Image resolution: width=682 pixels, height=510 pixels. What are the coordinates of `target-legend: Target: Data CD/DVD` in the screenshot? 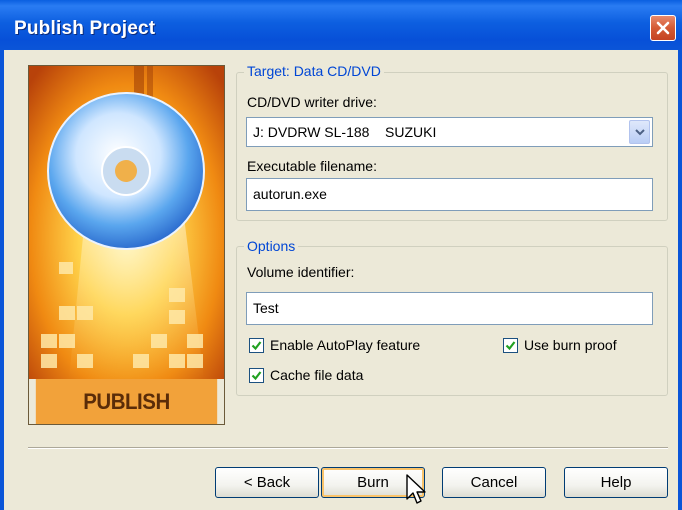 It's located at (314, 71).